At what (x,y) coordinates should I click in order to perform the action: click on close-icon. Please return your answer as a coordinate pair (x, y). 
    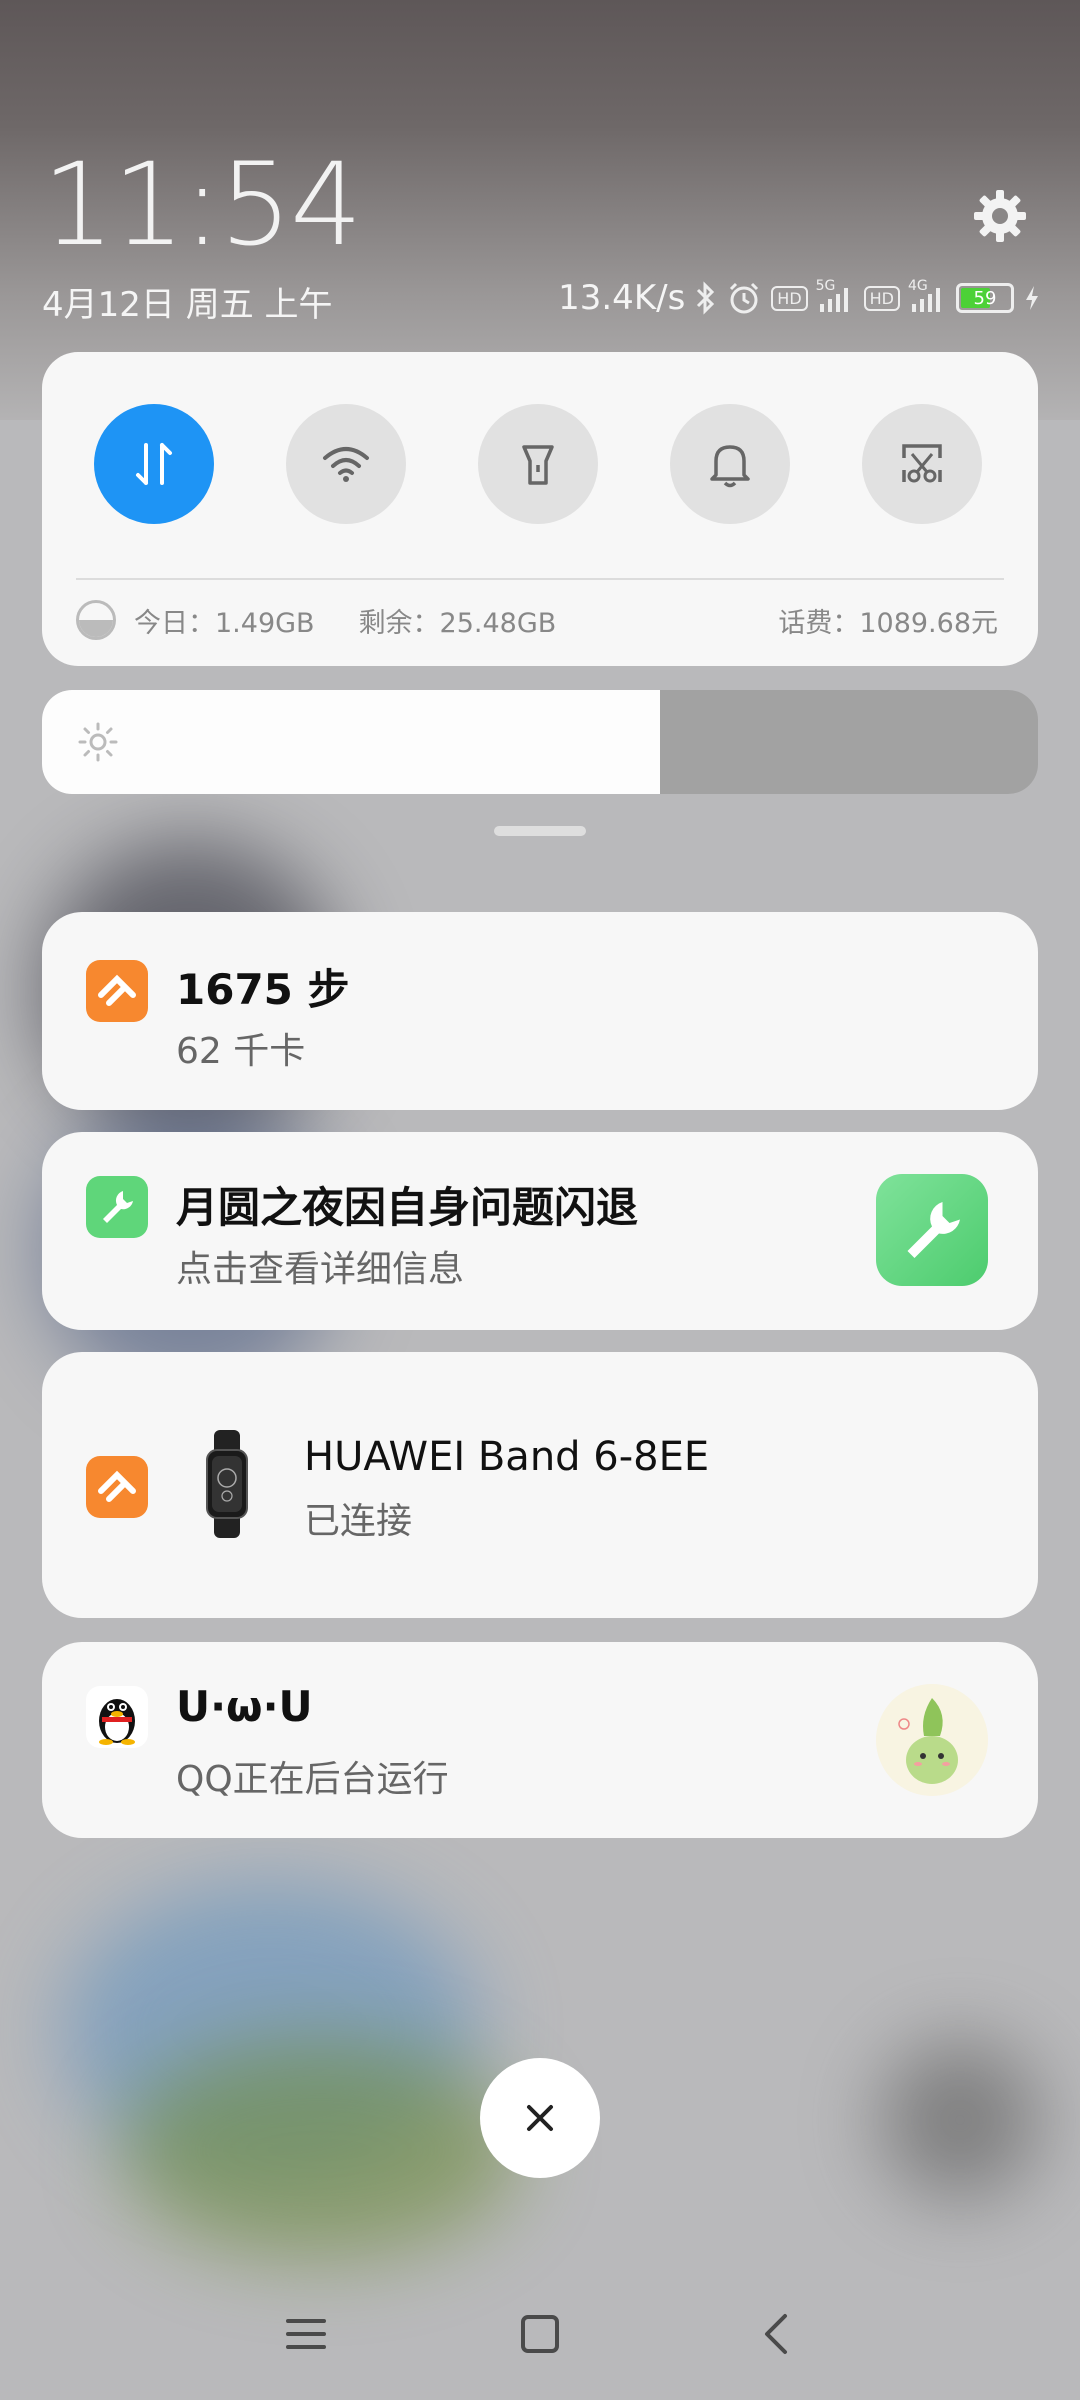
    Looking at the image, I should click on (540, 2118).